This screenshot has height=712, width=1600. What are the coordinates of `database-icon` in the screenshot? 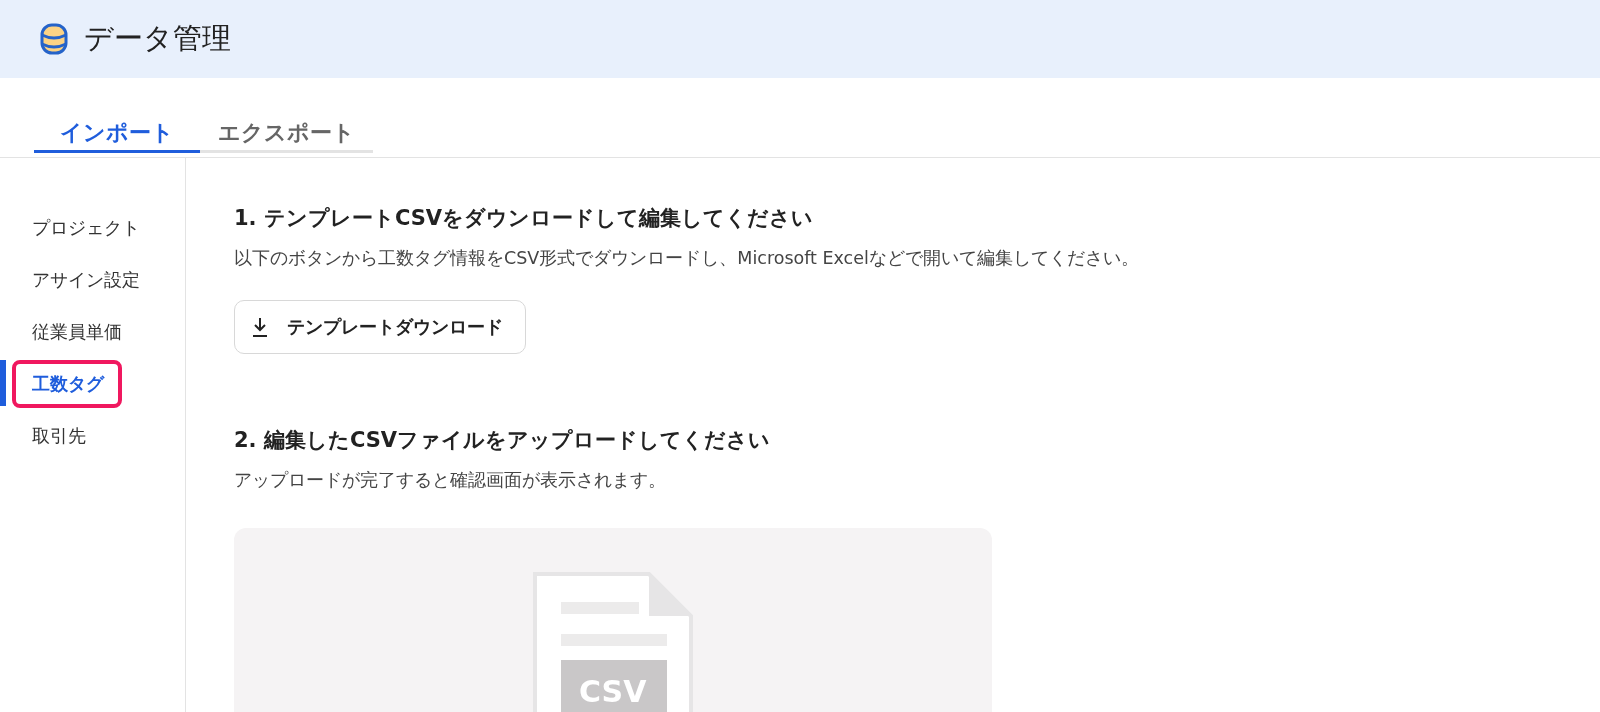 It's located at (54, 39).